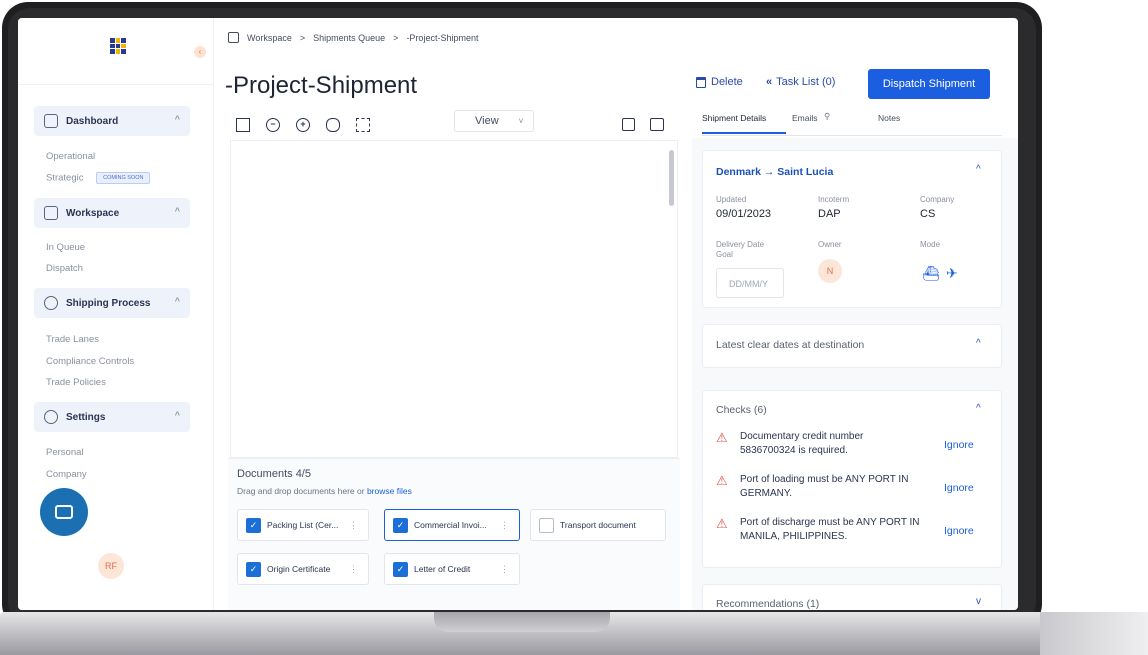  Describe the element at coordinates (740, 250) in the screenshot. I see `delivery-goal-label: Delivery Date Goal` at that location.